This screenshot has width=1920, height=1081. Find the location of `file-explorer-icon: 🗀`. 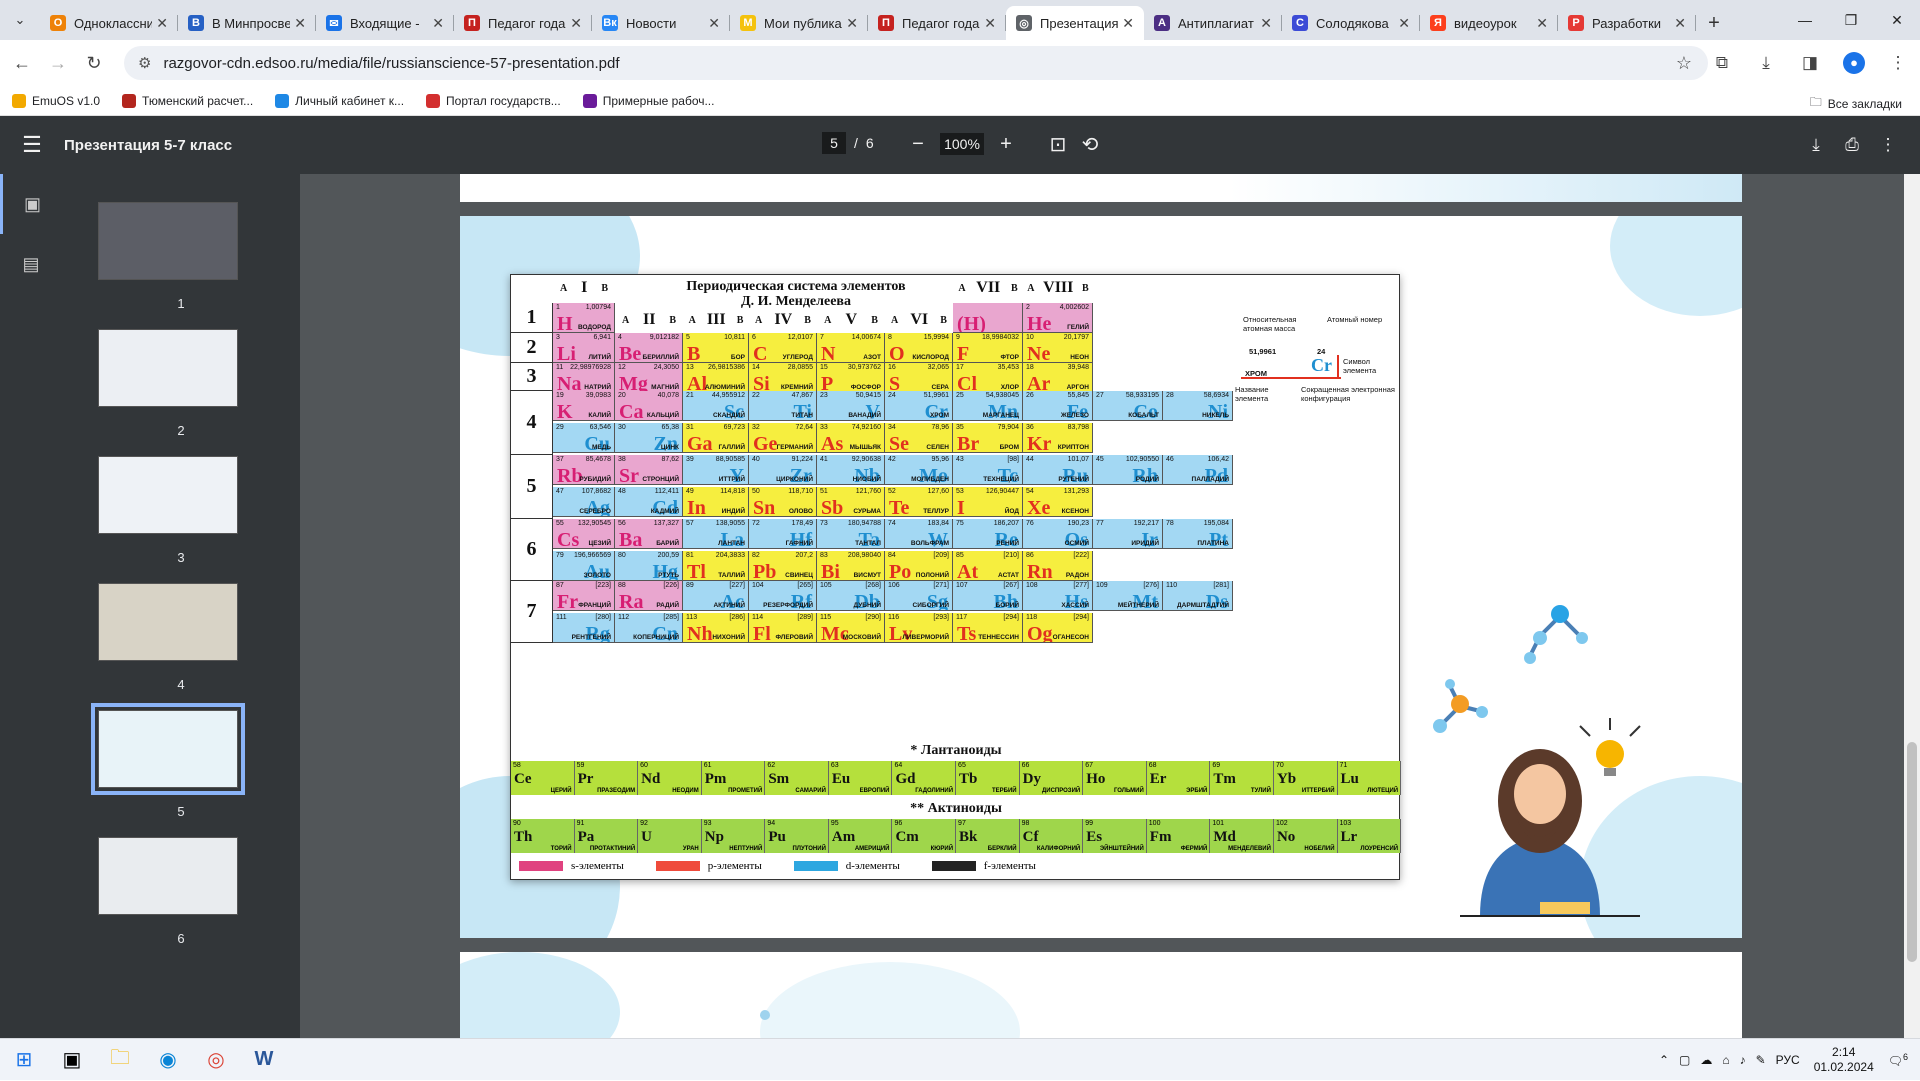

file-explorer-icon: 🗀 is located at coordinates (120, 1060).